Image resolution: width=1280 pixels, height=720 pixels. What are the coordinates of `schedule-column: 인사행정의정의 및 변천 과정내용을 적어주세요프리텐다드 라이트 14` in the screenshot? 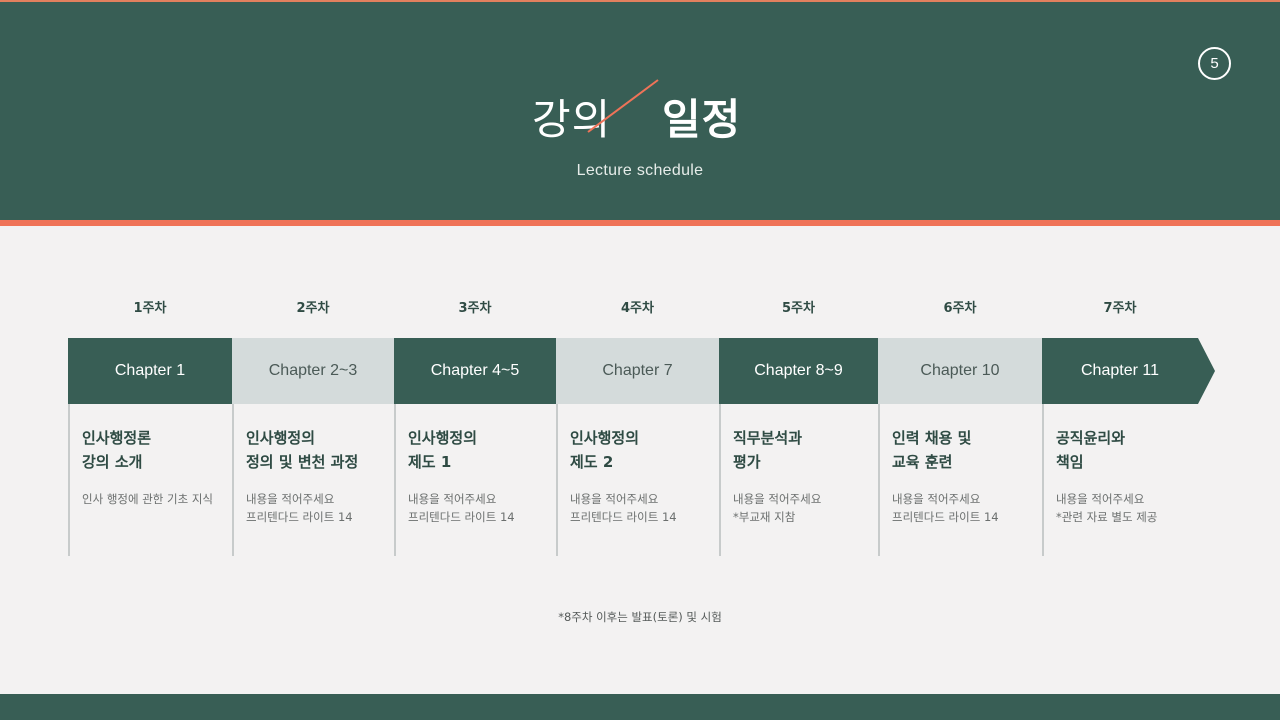 It's located at (313, 480).